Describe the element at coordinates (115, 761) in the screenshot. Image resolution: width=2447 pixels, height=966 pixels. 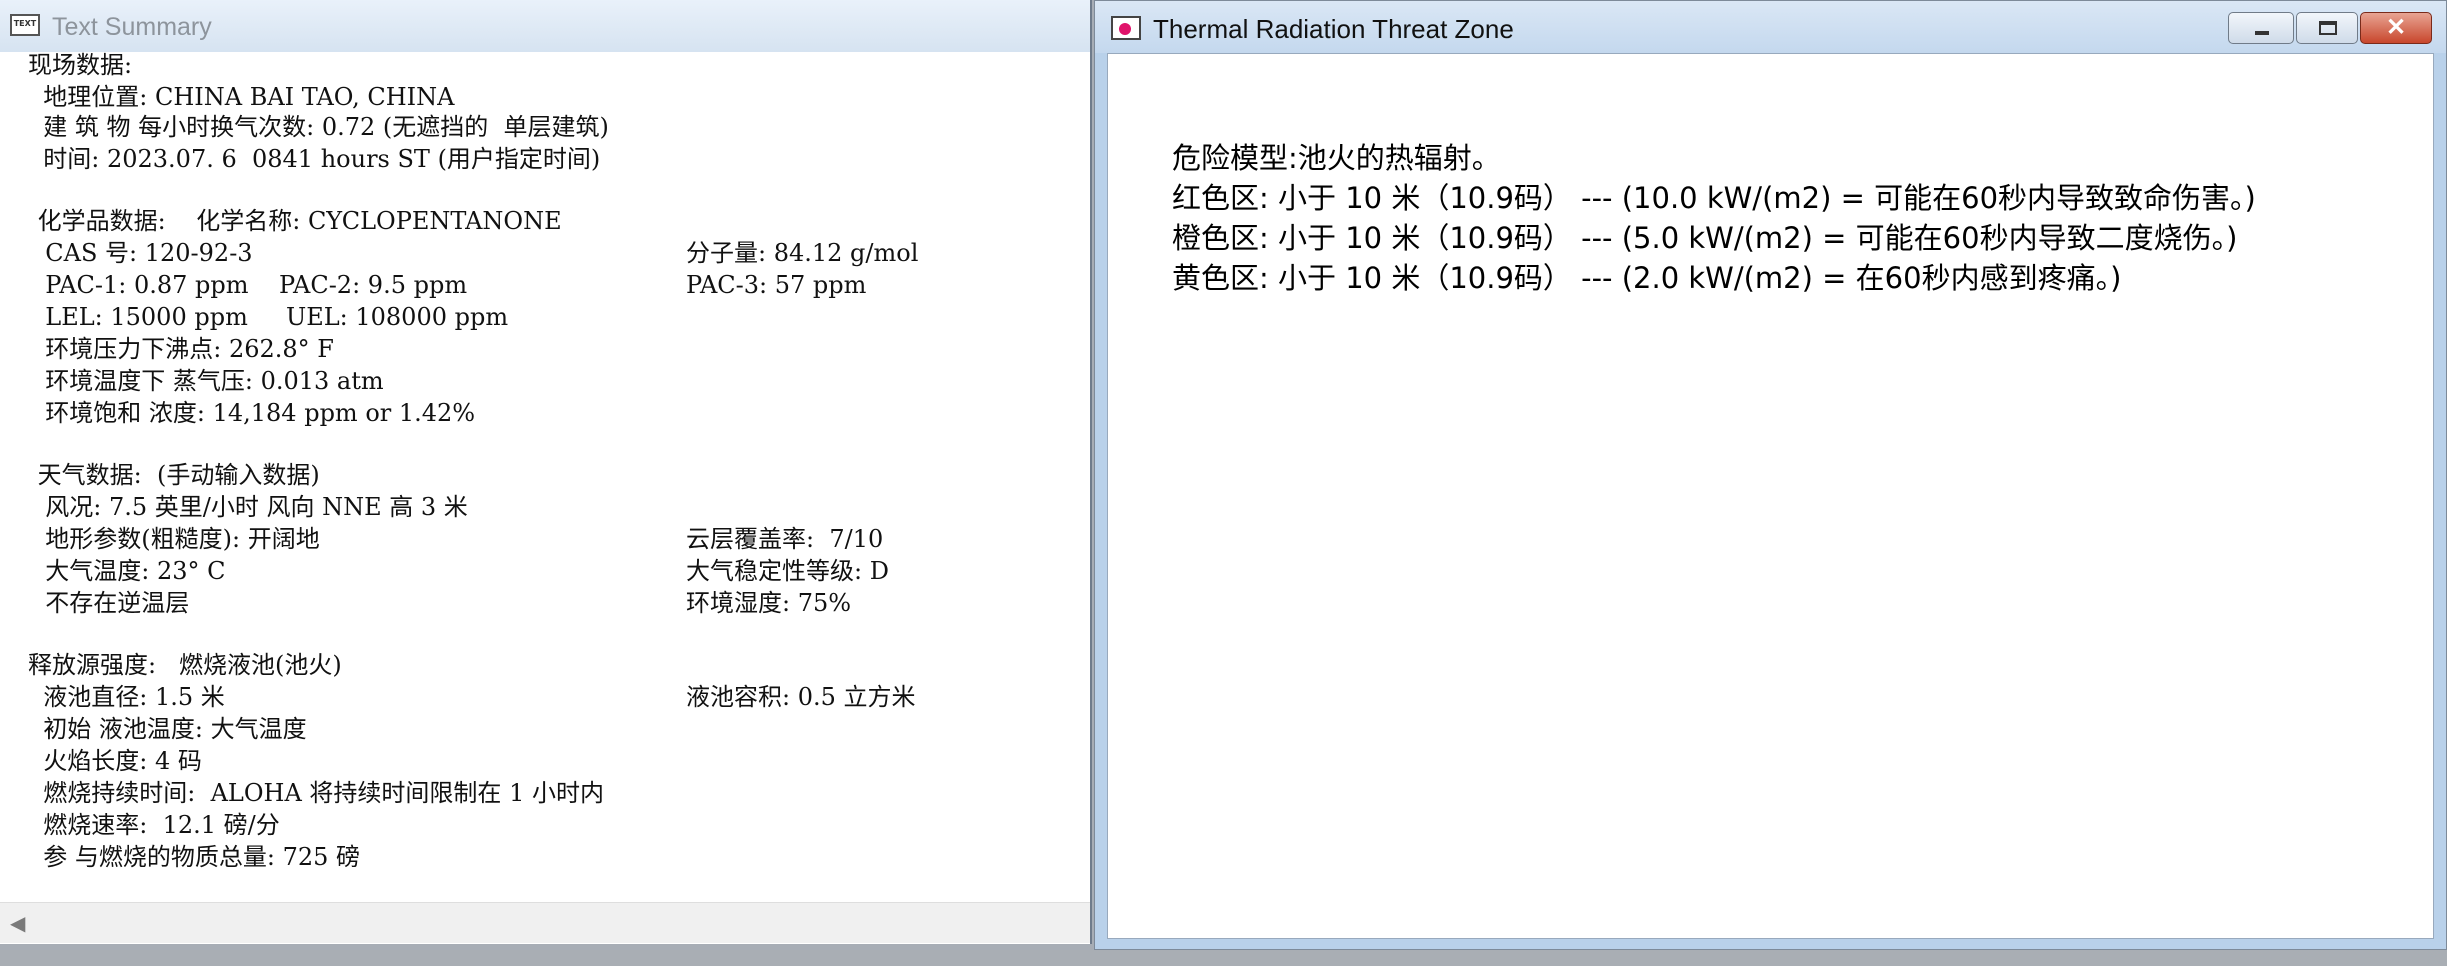
I see `summary-line: 火焰长度: 4 码` at that location.